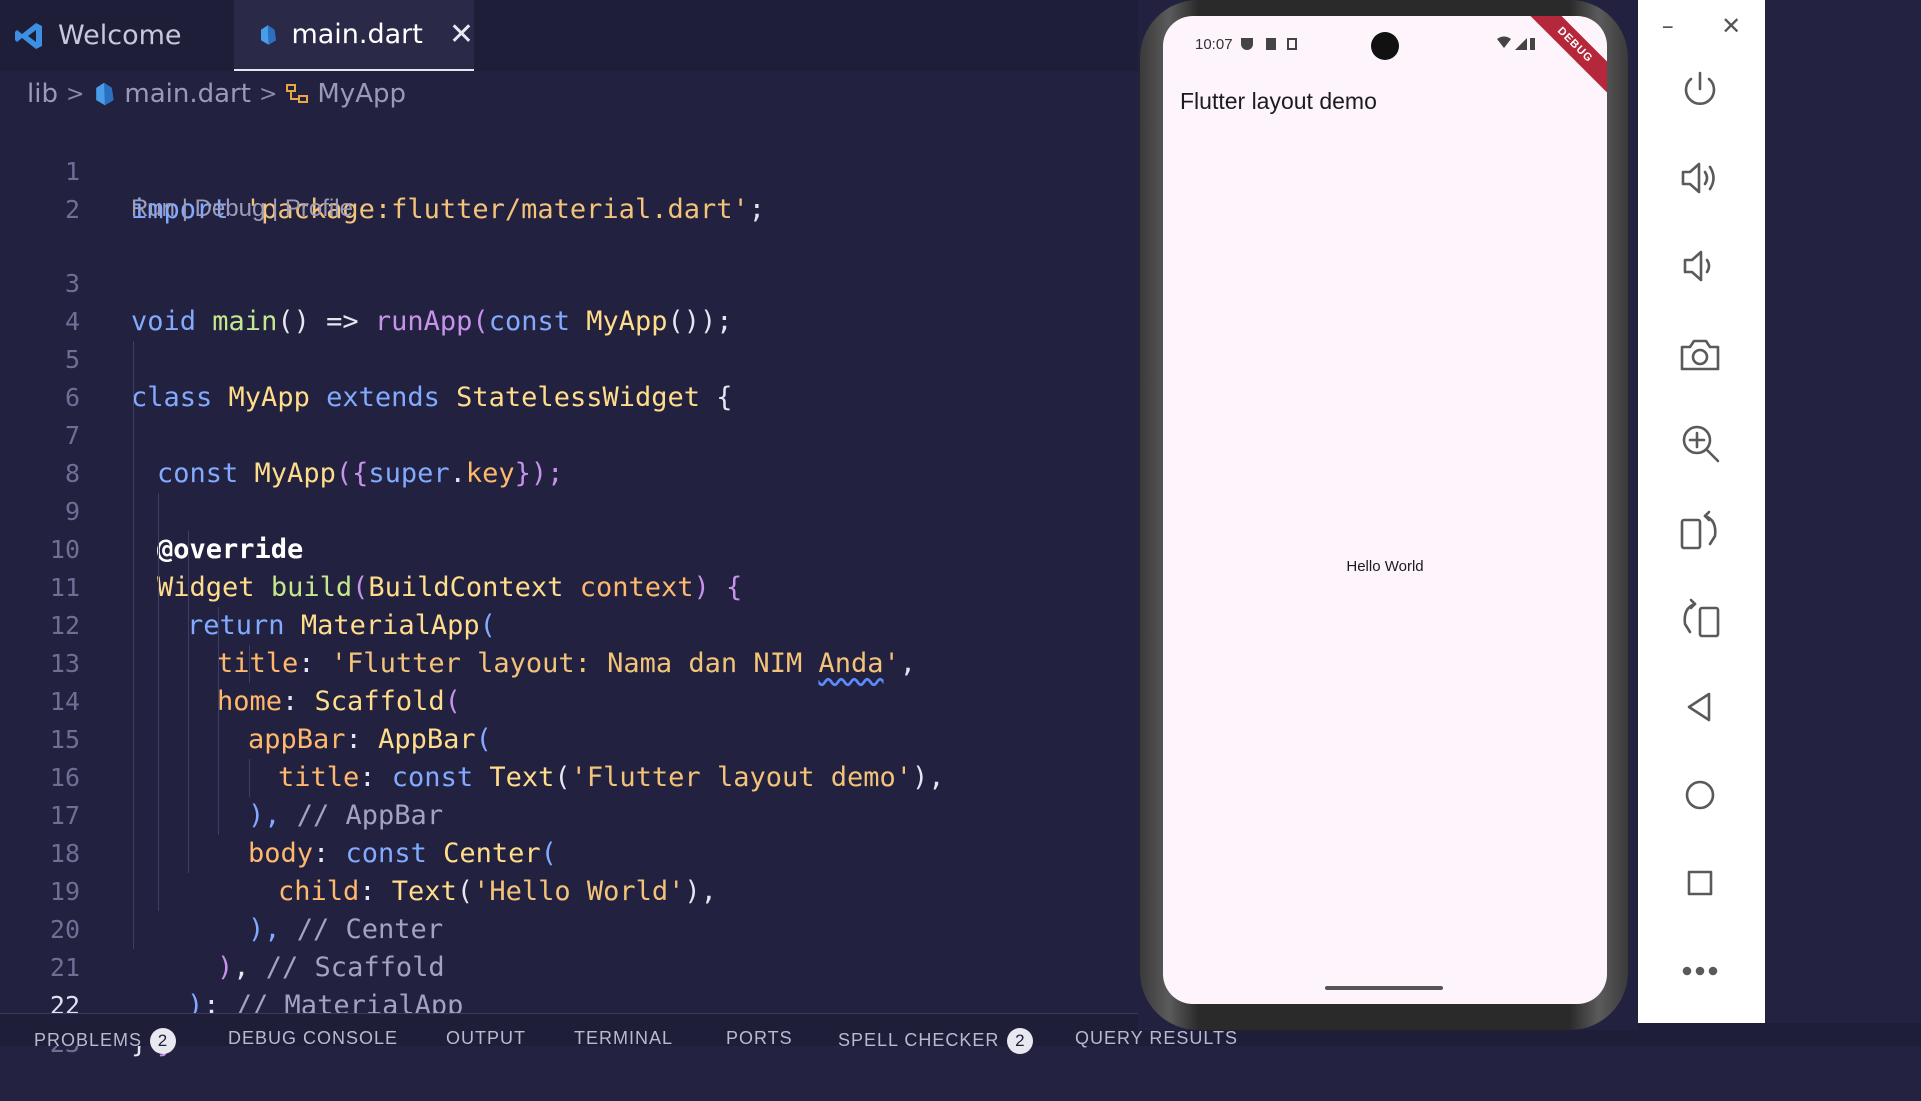 The image size is (1921, 1101). What do you see at coordinates (1697, 266) in the screenshot?
I see `volume-down-icon` at bounding box center [1697, 266].